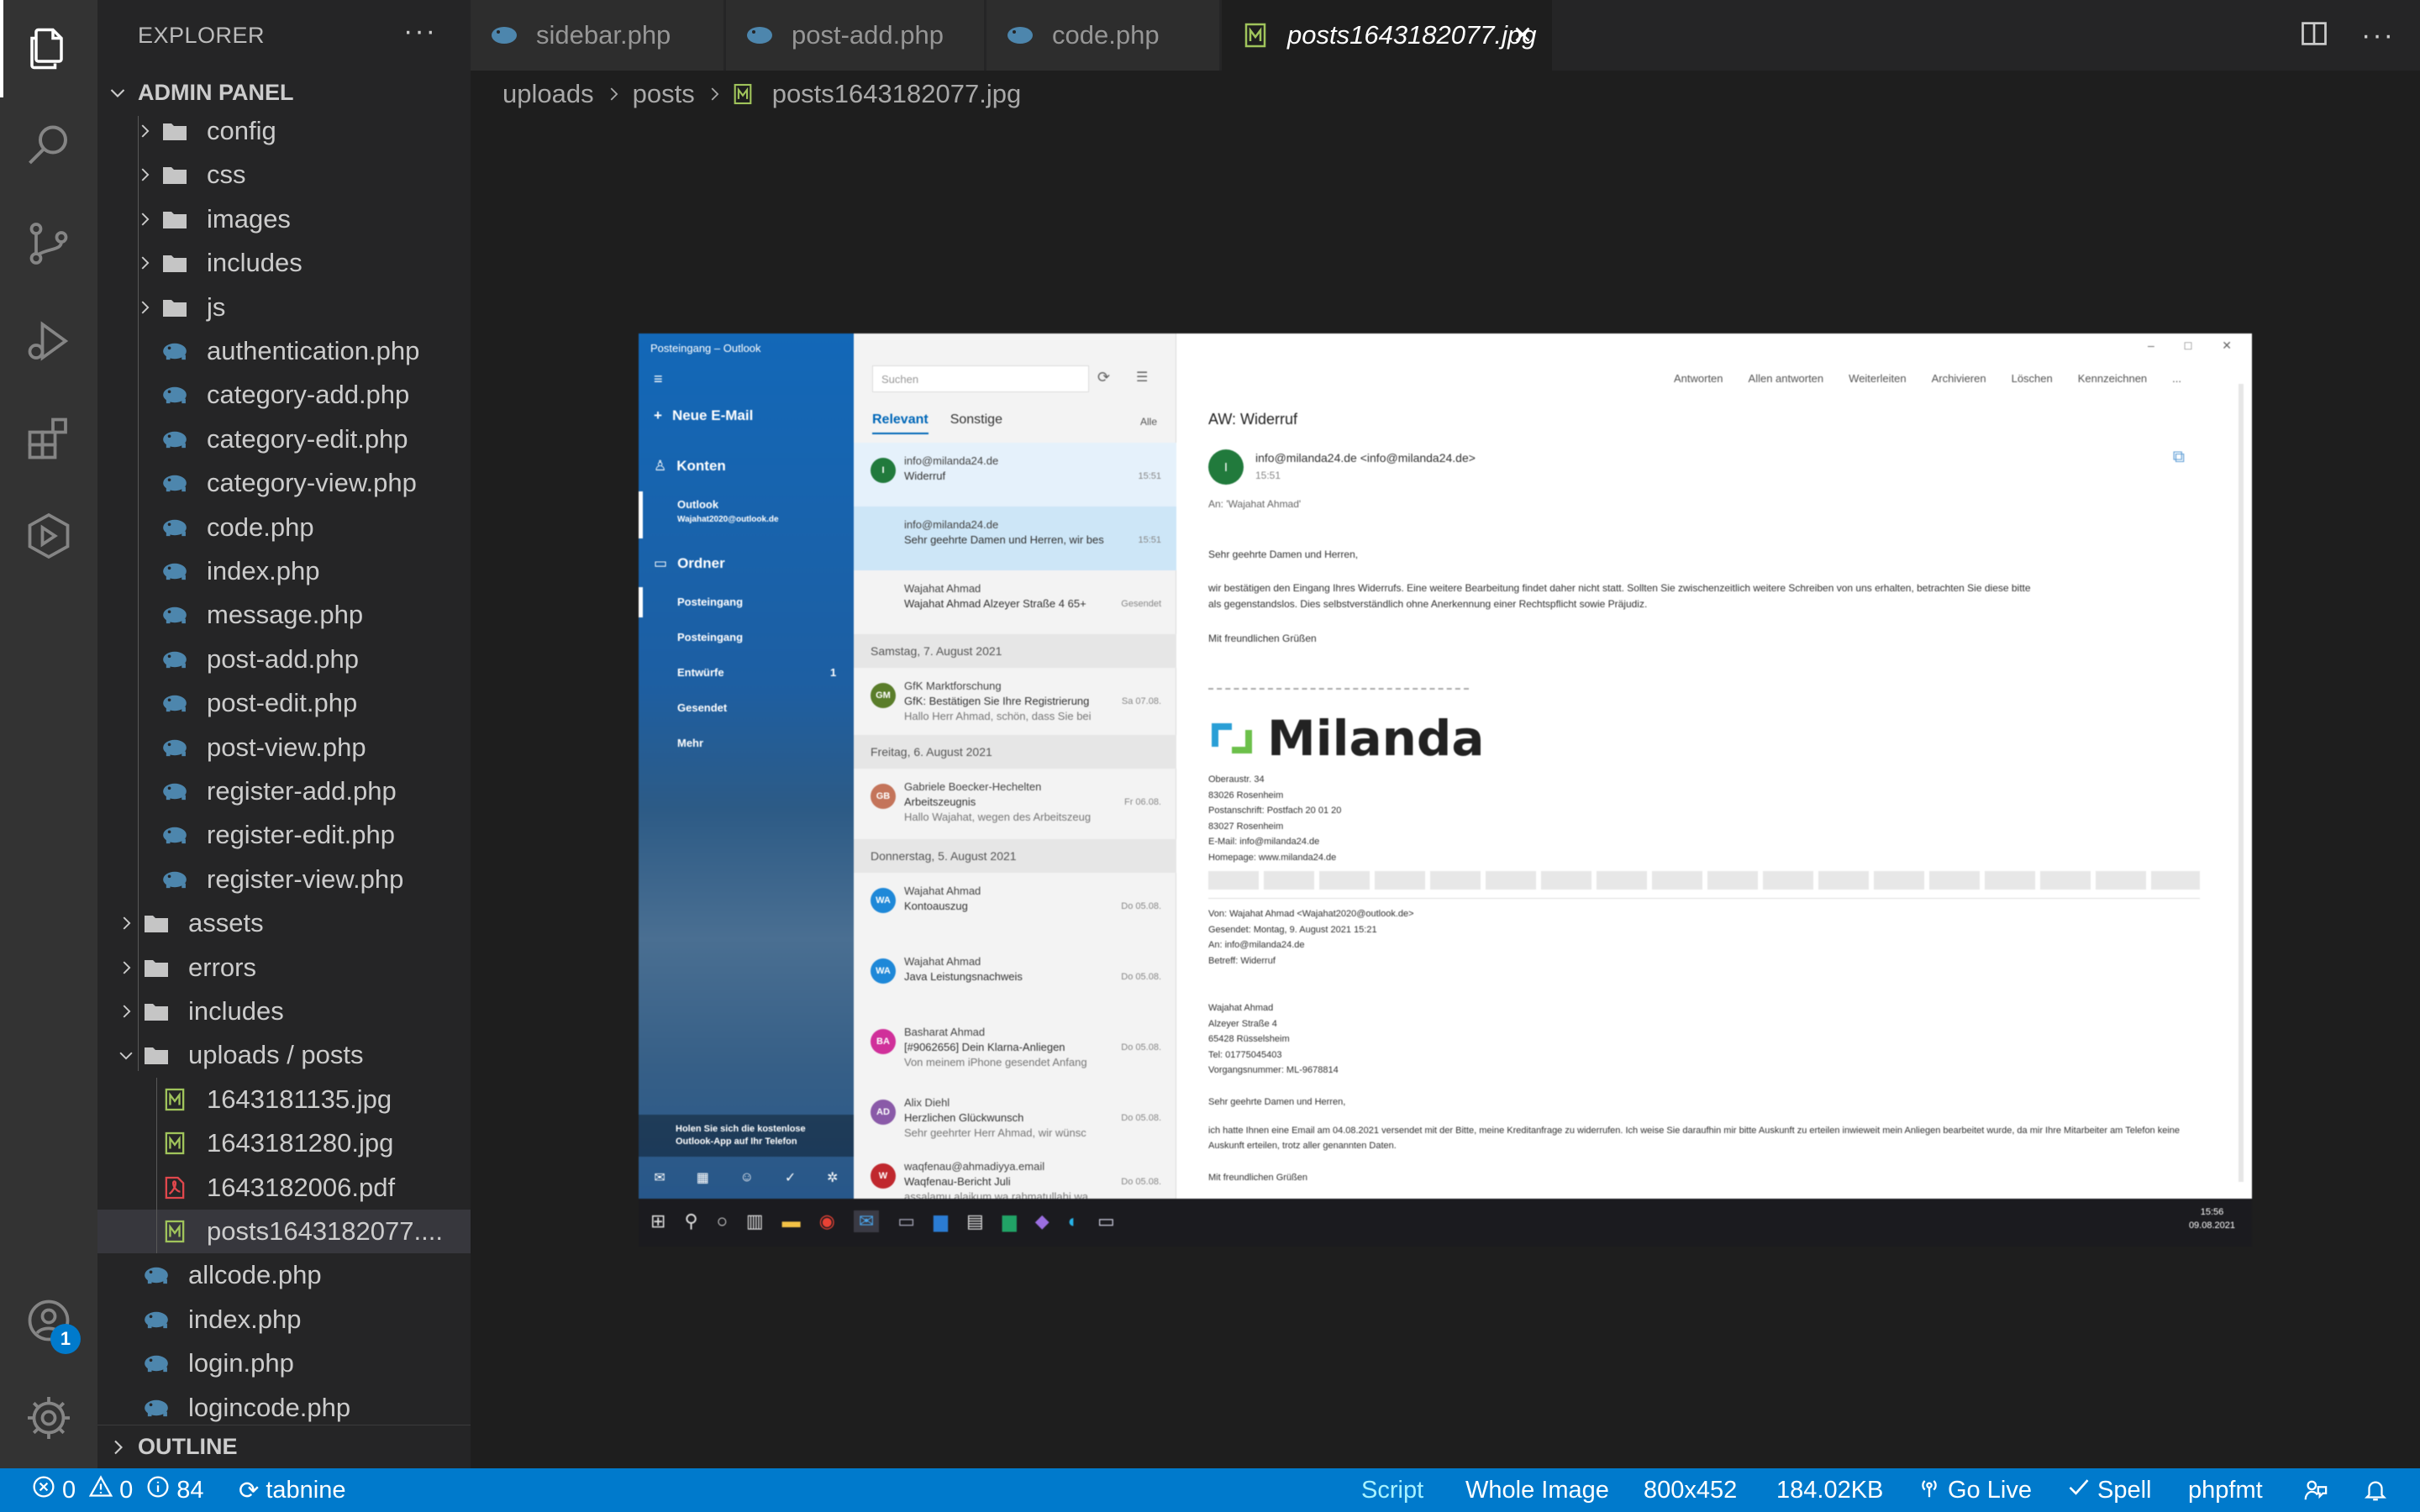 This screenshot has height=1512, width=2420. I want to click on tab-label: posts1643182077.jpg, so click(1412, 35).